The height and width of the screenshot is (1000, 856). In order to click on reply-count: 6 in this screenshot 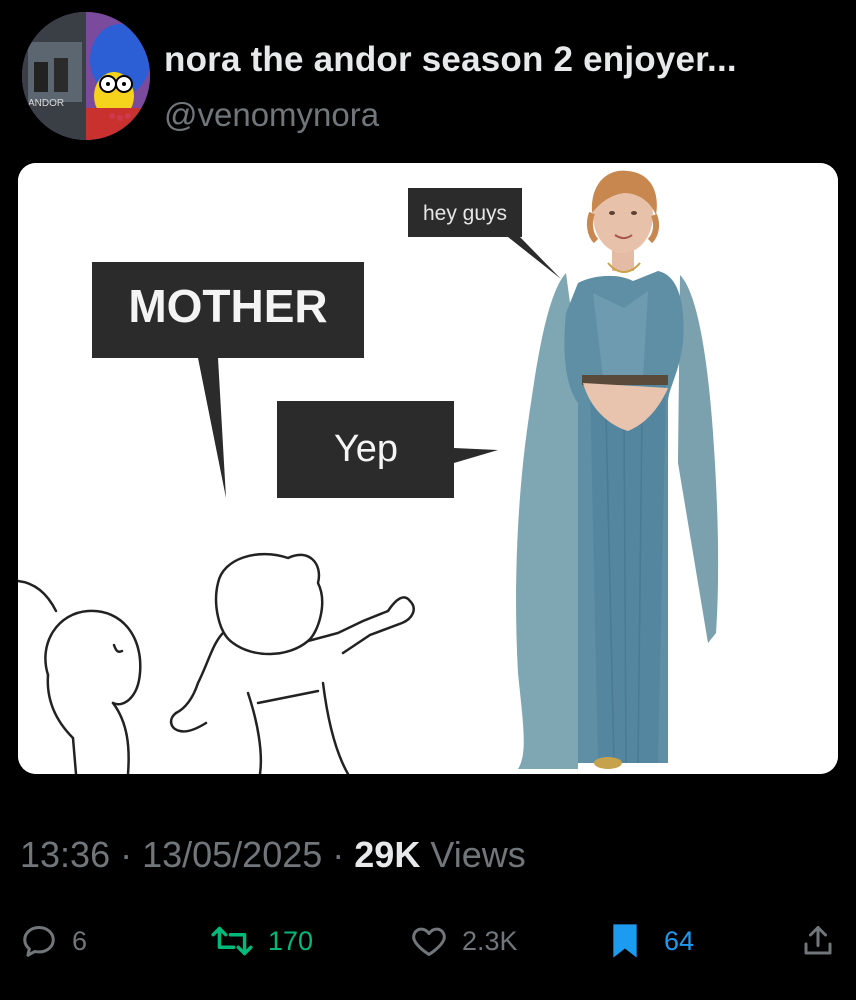, I will do `click(80, 940)`.